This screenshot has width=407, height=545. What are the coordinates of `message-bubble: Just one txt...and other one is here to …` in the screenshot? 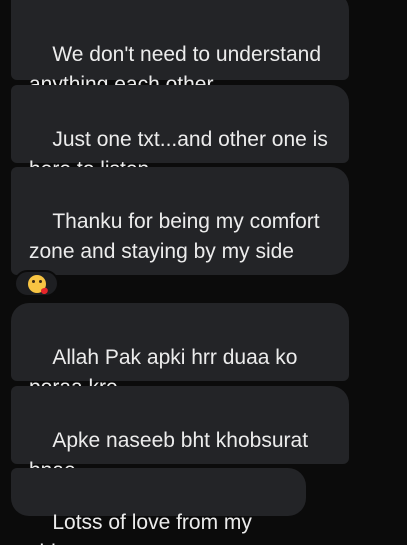 It's located at (180, 133).